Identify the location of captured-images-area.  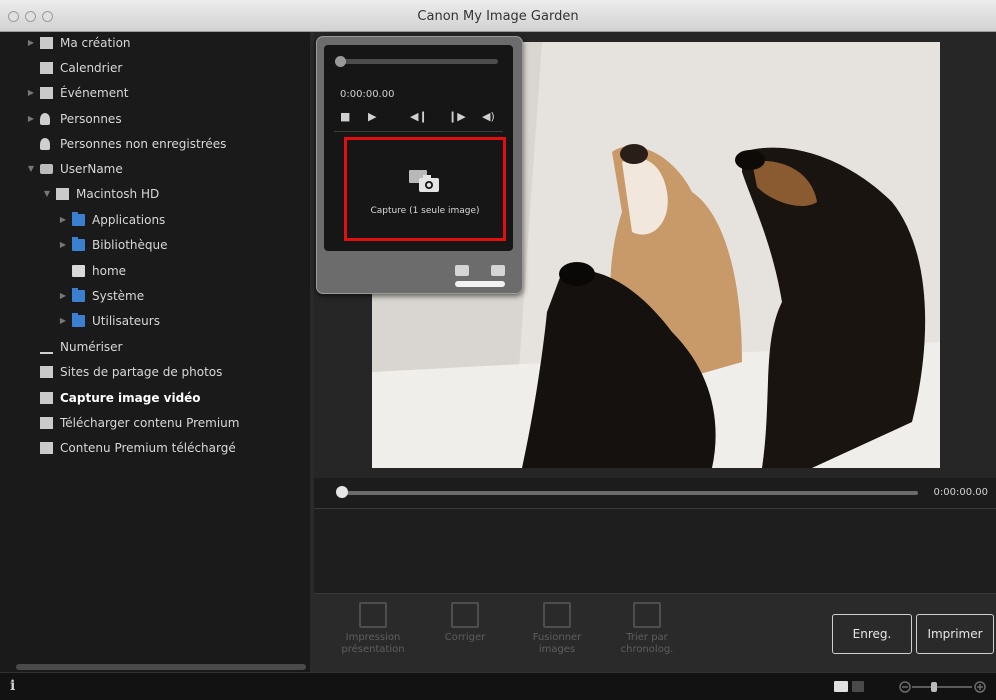
(655, 551).